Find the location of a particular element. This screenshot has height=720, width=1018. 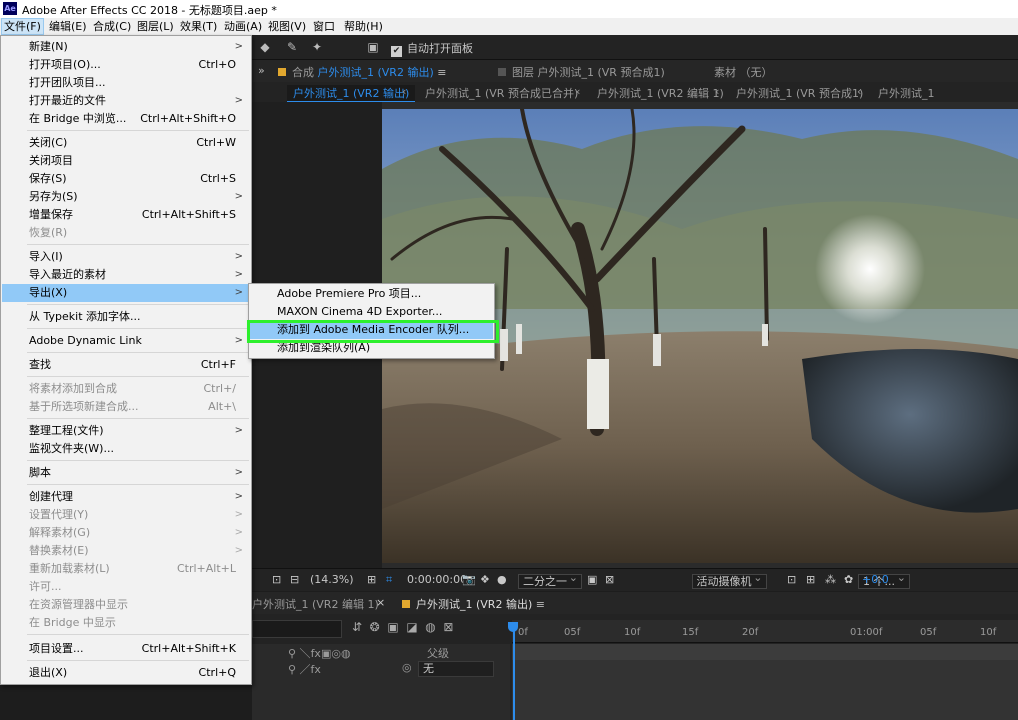

flowchart-icon: ⊞ is located at coordinates (810, 579).